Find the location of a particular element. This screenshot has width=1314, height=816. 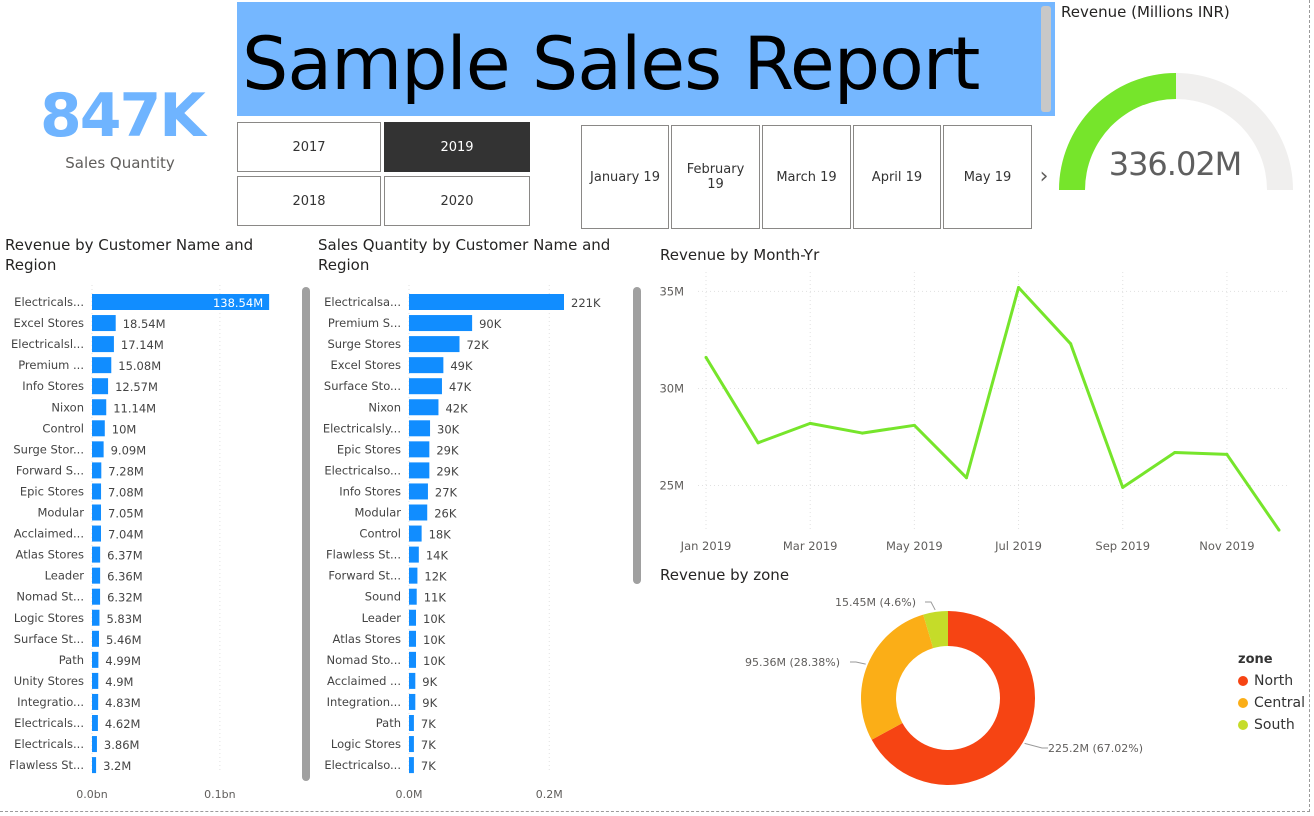

data-label: 15.08M is located at coordinates (139, 366).